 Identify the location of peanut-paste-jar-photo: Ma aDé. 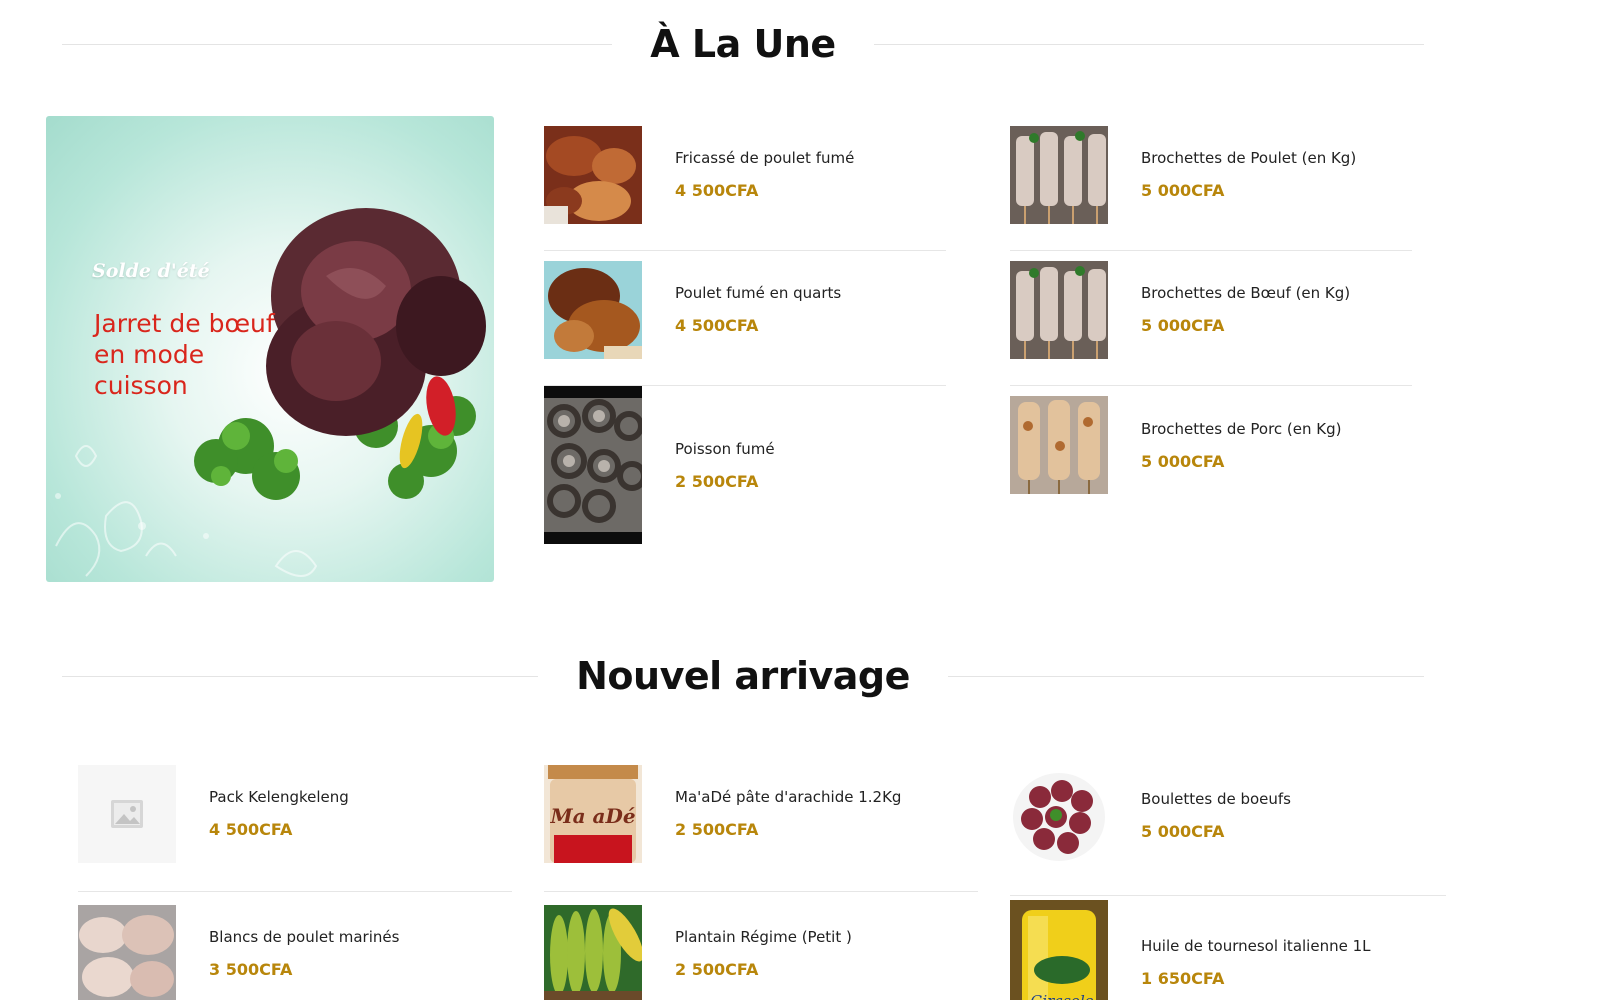
(593, 813).